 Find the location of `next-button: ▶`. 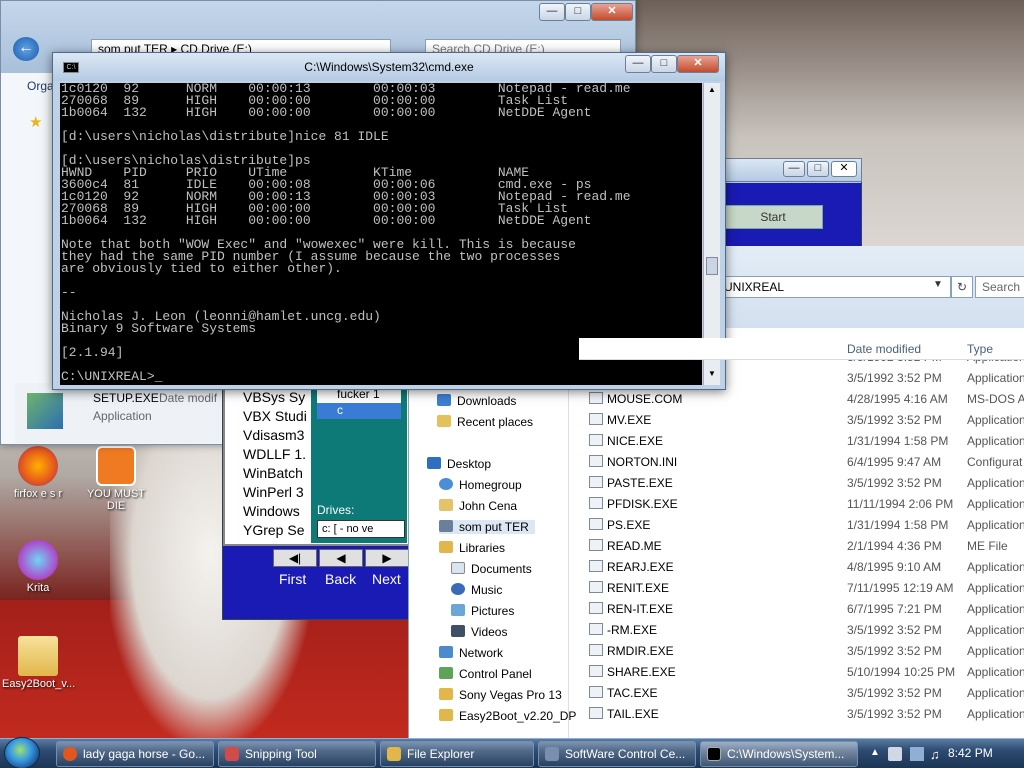

next-button: ▶ is located at coordinates (387, 558).